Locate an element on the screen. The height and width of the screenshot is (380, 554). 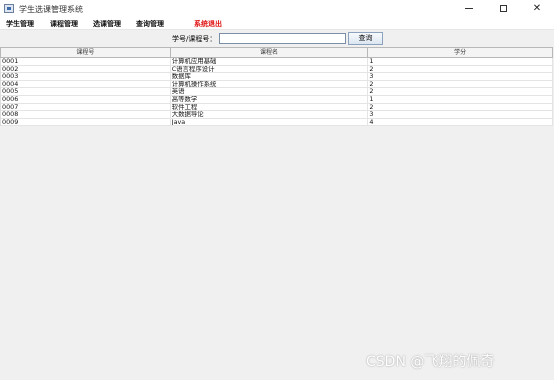
menu-query-management: 查询管理 is located at coordinates (150, 24).